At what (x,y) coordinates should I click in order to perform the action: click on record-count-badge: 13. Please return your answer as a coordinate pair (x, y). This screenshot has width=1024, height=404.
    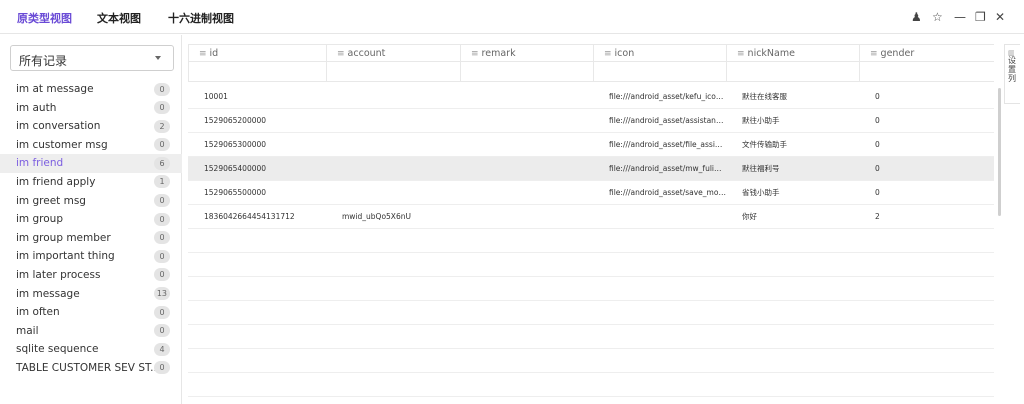
    Looking at the image, I should click on (161, 294).